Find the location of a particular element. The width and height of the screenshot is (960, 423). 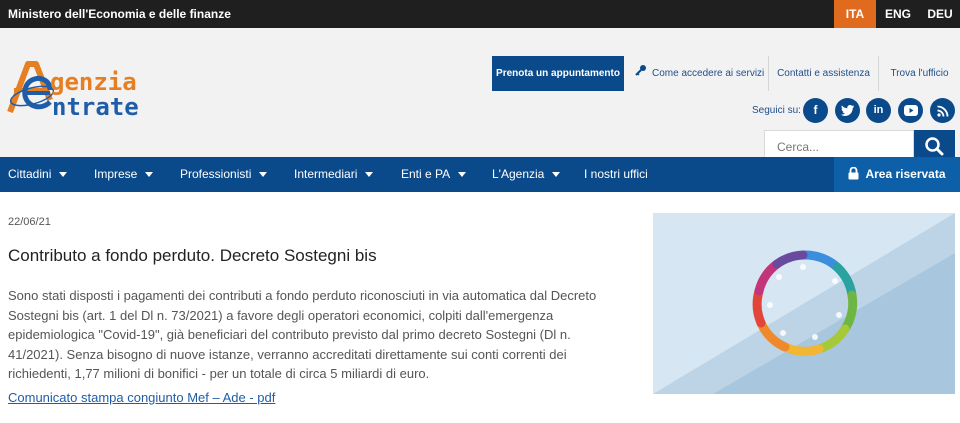

language-ita: ITA is located at coordinates (855, 14).